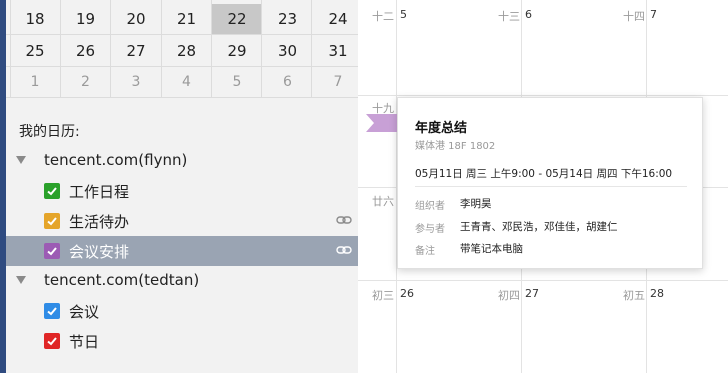 The width and height of the screenshot is (728, 373). I want to click on event-time: 05月11日 周三 上午9:00 - 05月14日 周四 下午16:00, so click(544, 174).